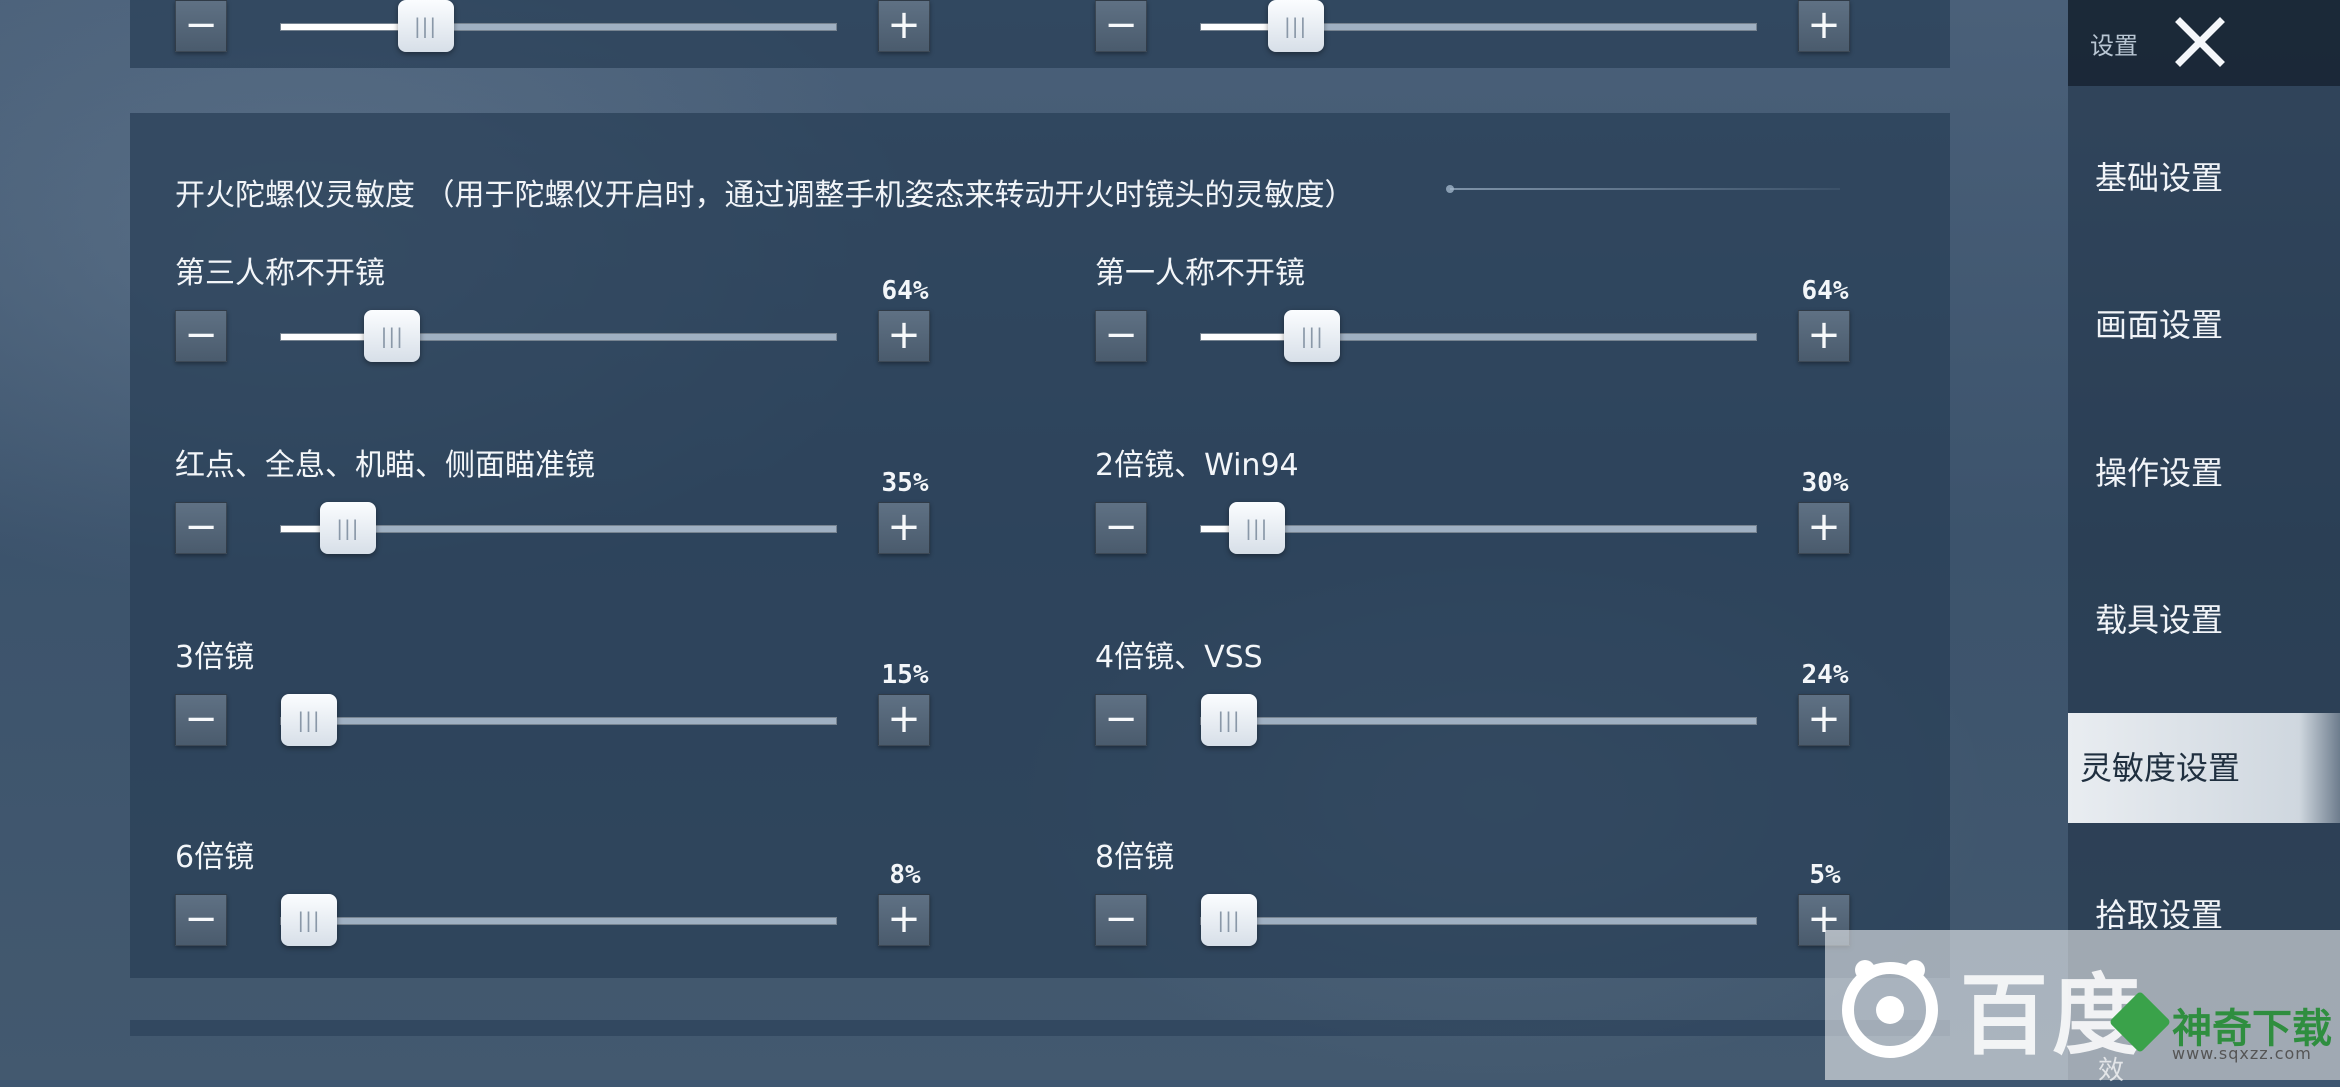  I want to click on setting-label: 8倍镜, so click(1135, 857).